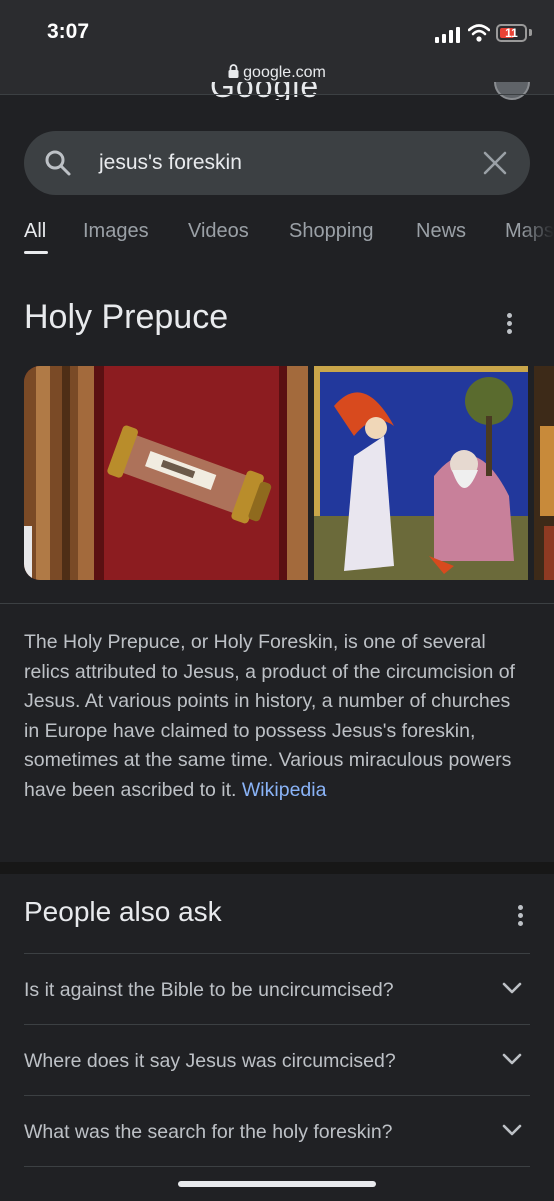  Describe the element at coordinates (36, 252) in the screenshot. I see `active-tab-indicator` at that location.